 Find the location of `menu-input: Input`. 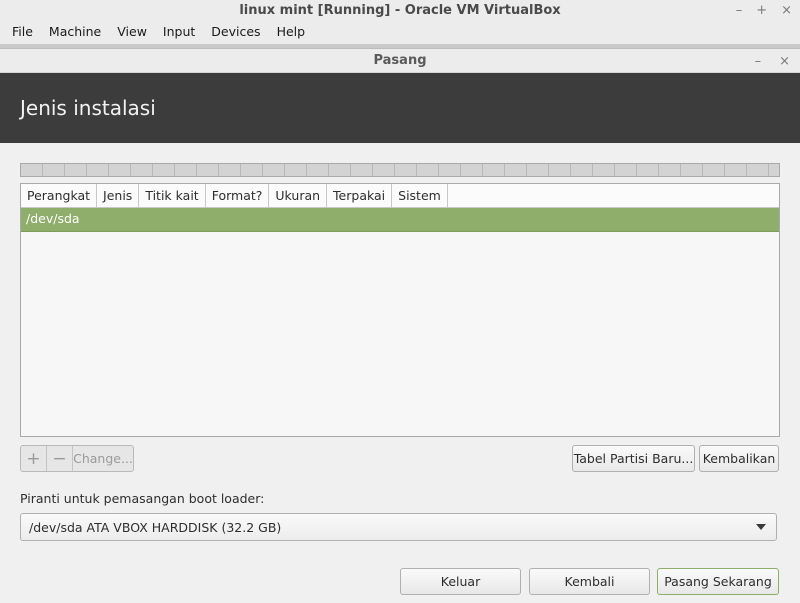

menu-input: Input is located at coordinates (179, 32).